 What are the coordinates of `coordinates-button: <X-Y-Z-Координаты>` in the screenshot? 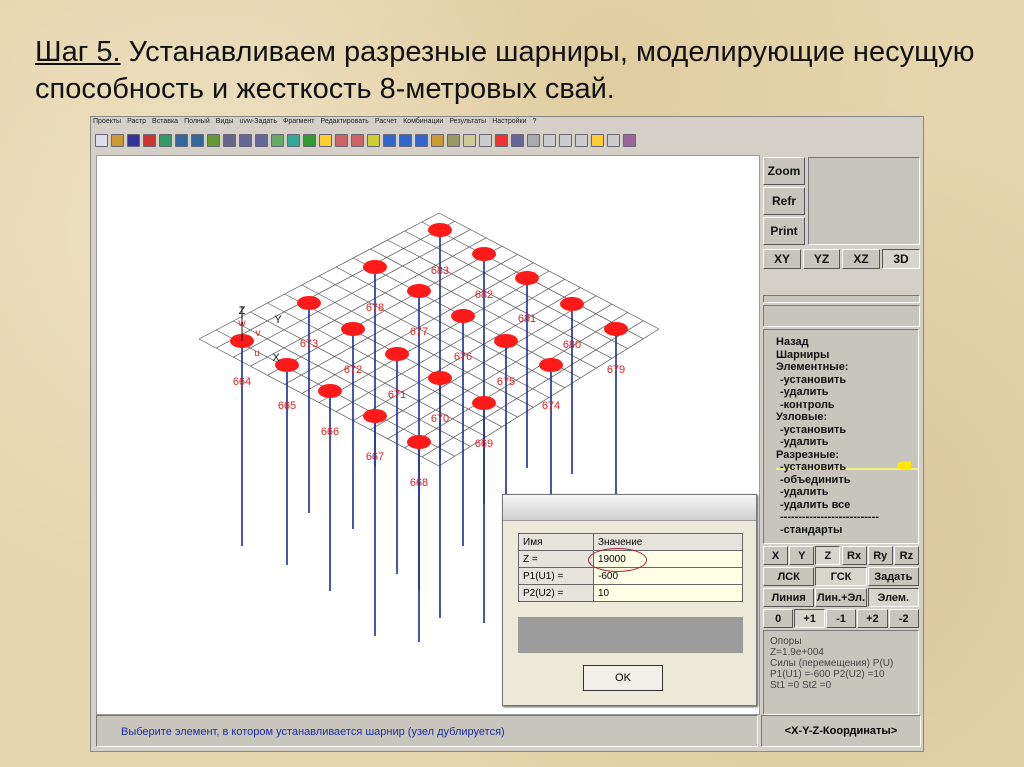 It's located at (841, 731).